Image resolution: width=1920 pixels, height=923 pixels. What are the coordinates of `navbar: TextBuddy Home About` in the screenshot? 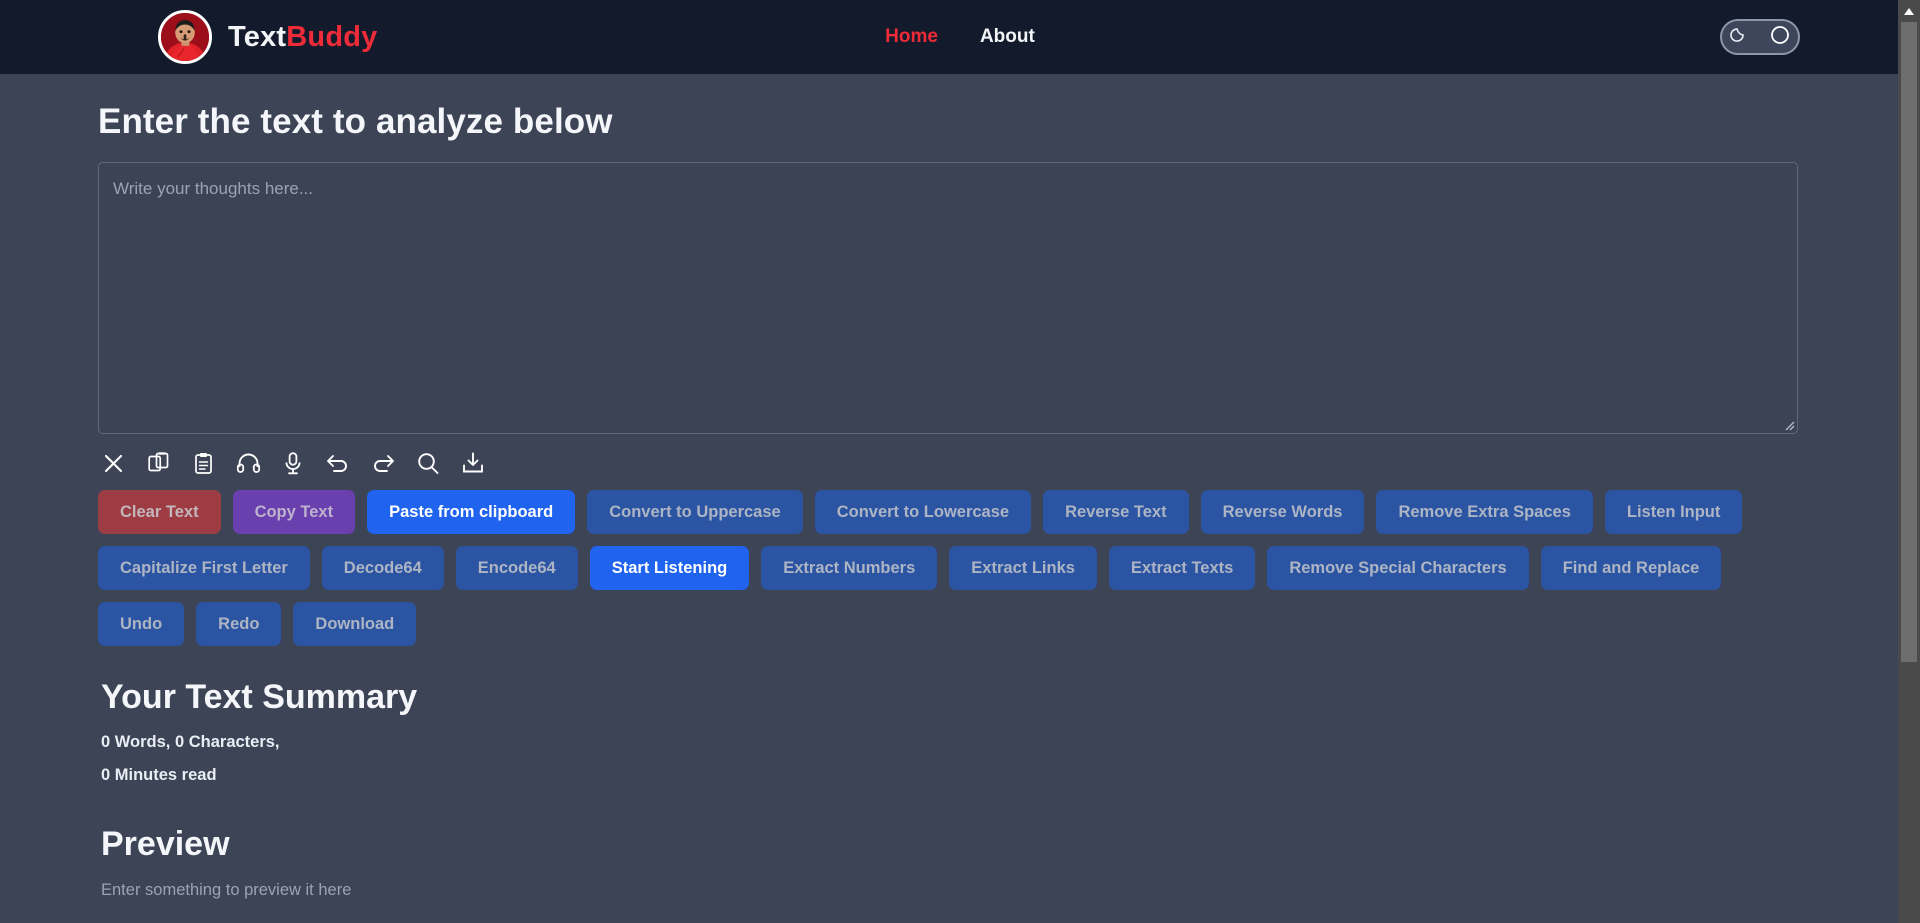 It's located at (960, 37).